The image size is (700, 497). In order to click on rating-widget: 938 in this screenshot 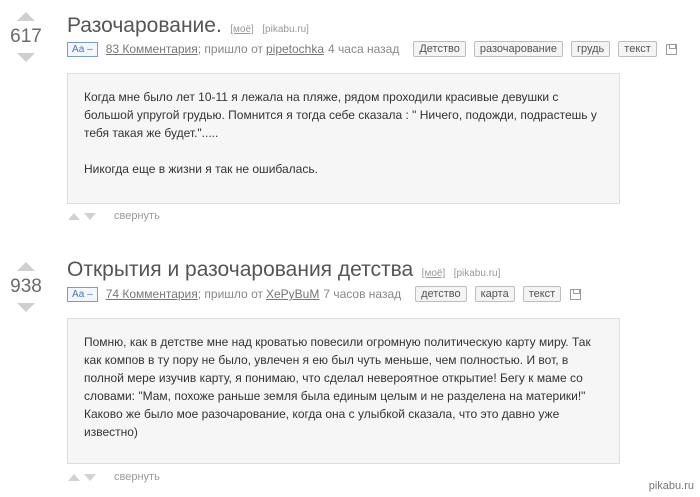, I will do `click(26, 287)`.